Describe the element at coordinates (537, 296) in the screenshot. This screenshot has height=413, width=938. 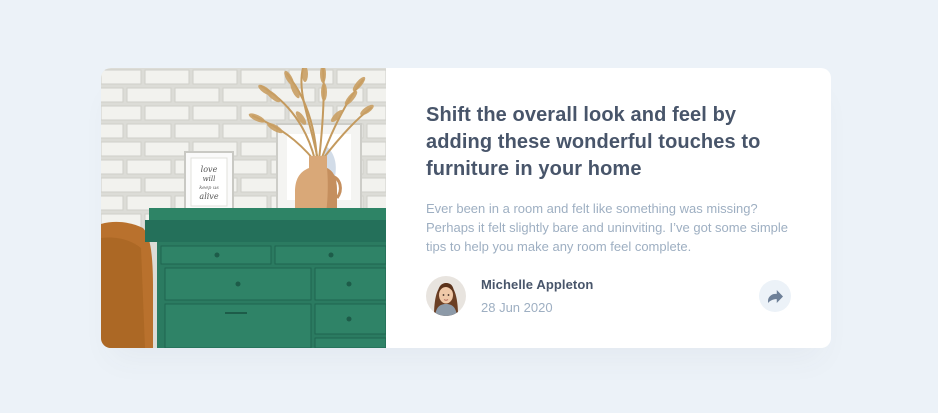
I see `author-meta: Michelle Appleton 28 Jun 2020` at that location.